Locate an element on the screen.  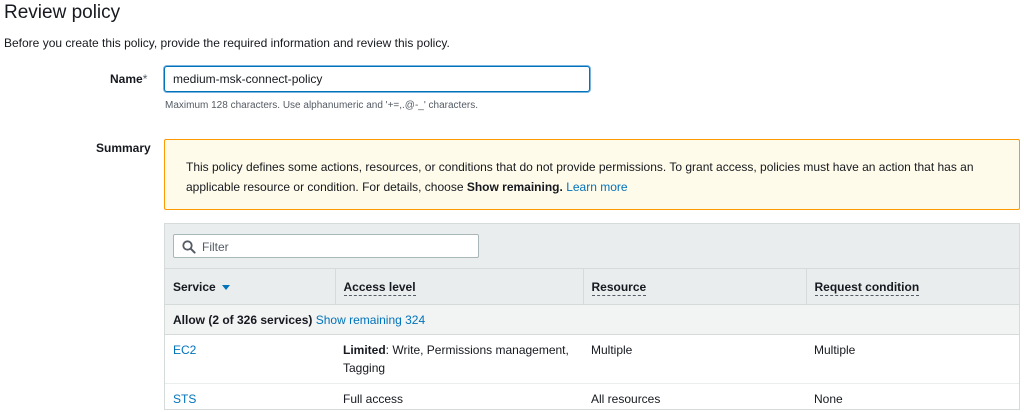
warning-bold-text: Show remaining. is located at coordinates (514, 187).